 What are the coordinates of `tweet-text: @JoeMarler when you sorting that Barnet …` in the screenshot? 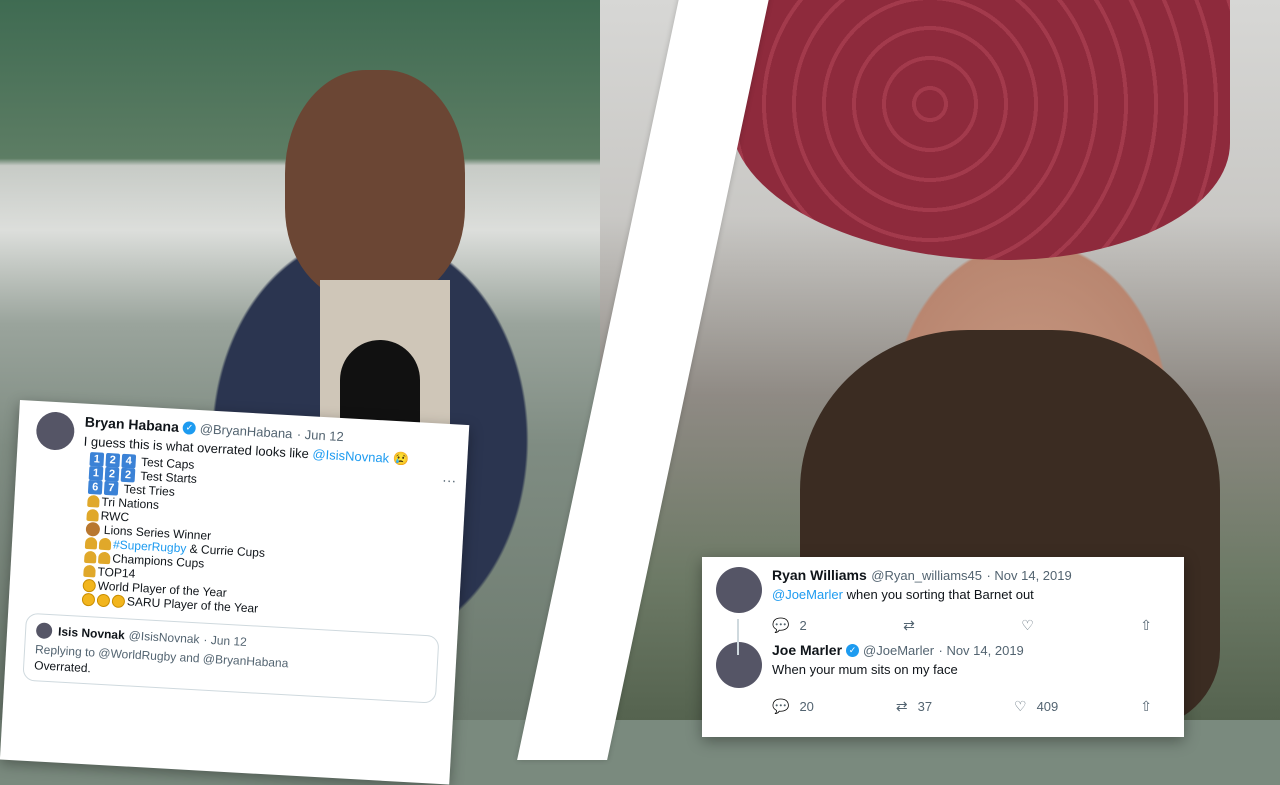 It's located at (922, 594).